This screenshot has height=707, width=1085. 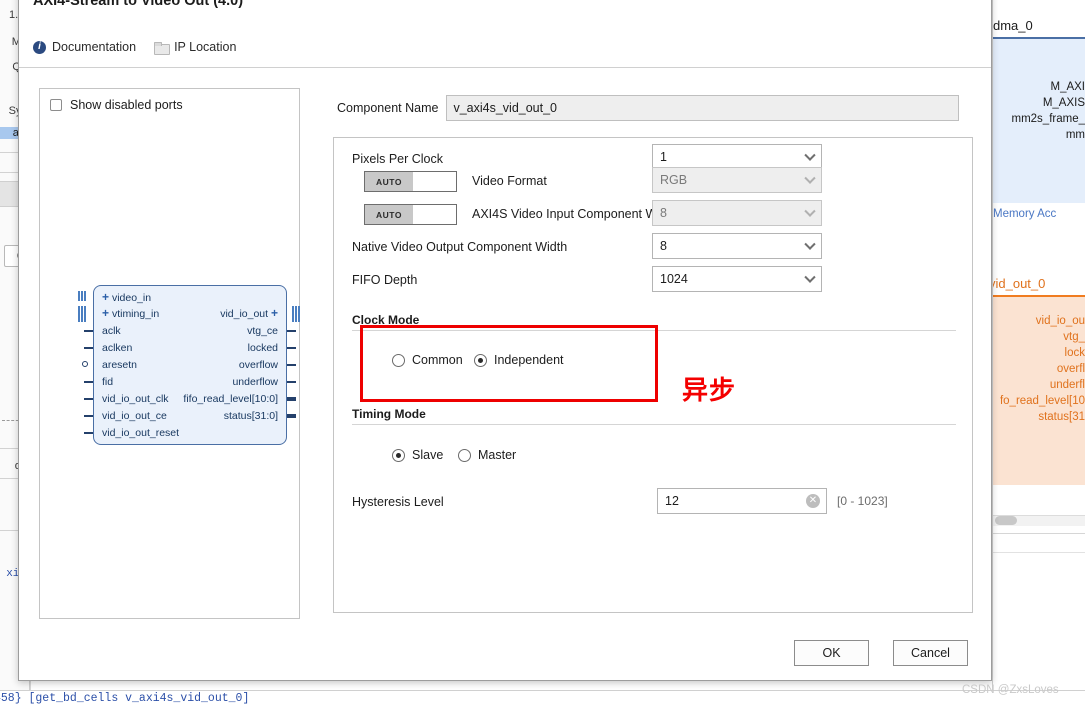 I want to click on symbol-port-left: vid_io_out_reset, so click(x=141, y=433).